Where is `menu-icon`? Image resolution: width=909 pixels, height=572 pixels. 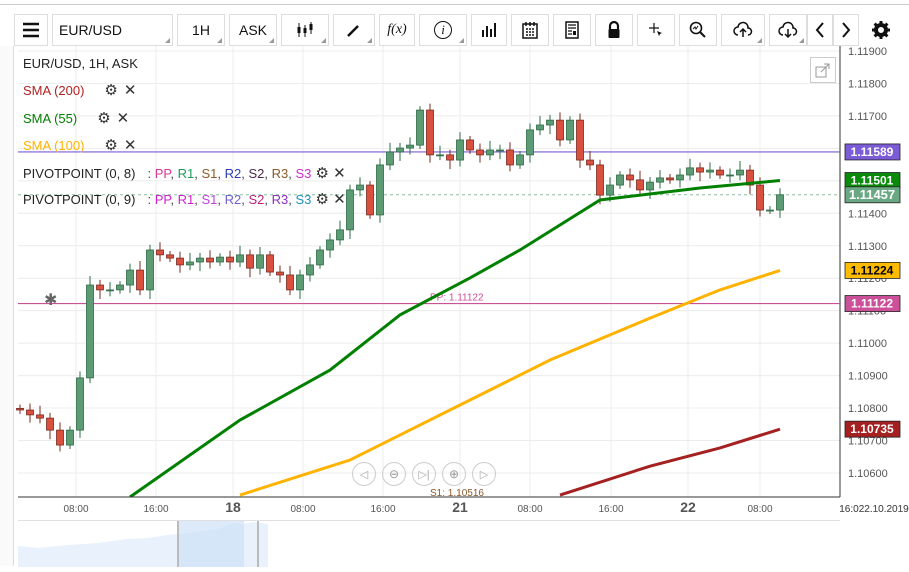
menu-icon is located at coordinates (31, 30).